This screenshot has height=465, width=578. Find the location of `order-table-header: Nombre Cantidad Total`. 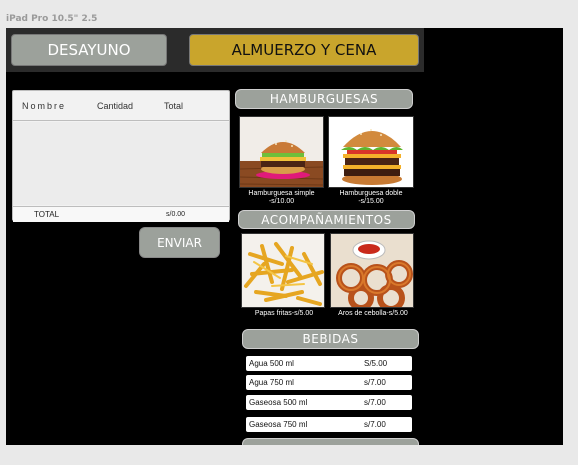

order-table-header: Nombre Cantidad Total is located at coordinates (121, 106).